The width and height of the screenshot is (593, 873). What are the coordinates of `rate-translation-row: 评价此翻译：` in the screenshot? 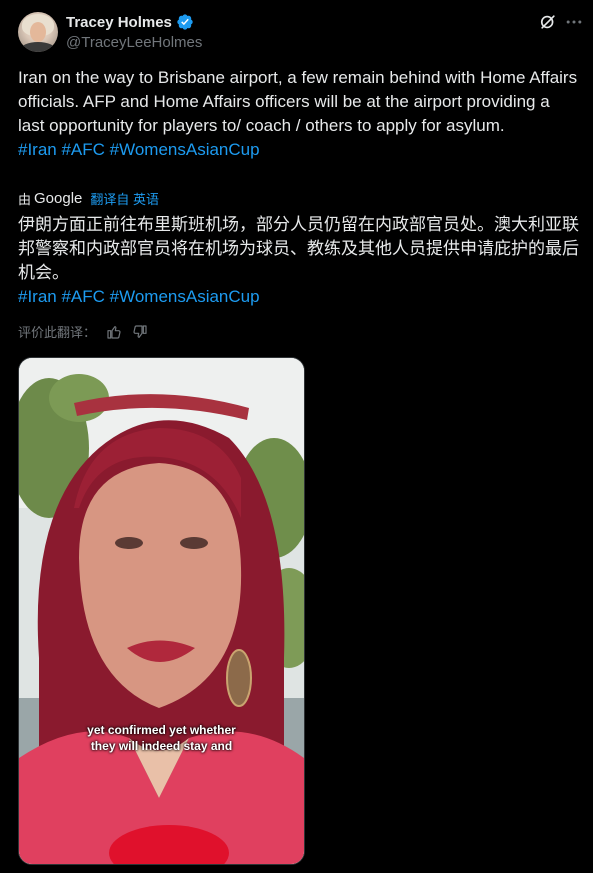 It's located at (83, 331).